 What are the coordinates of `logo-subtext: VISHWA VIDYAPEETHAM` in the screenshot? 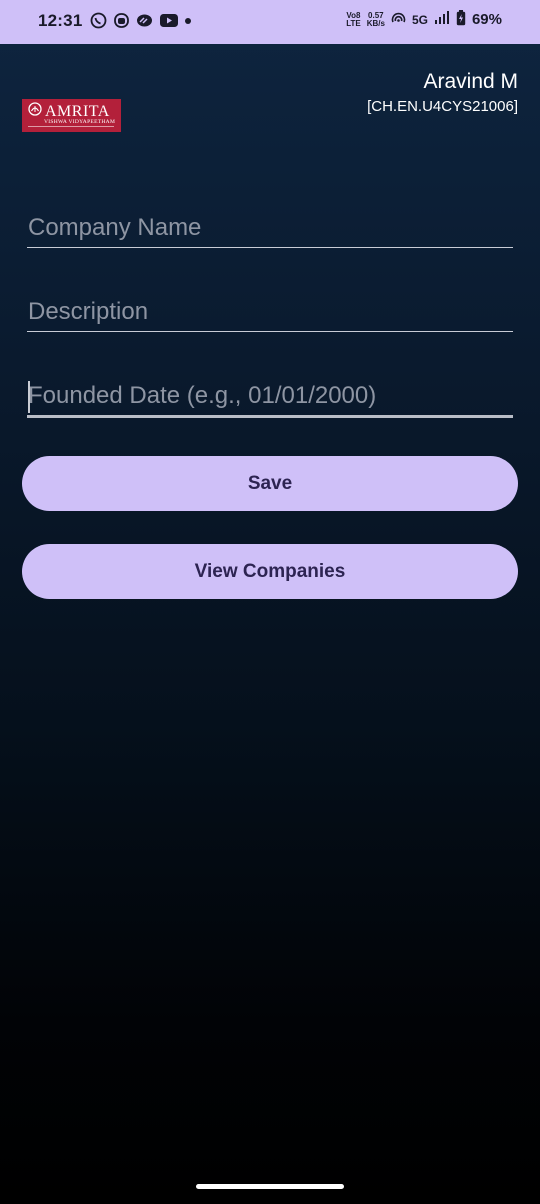 It's located at (80, 122).